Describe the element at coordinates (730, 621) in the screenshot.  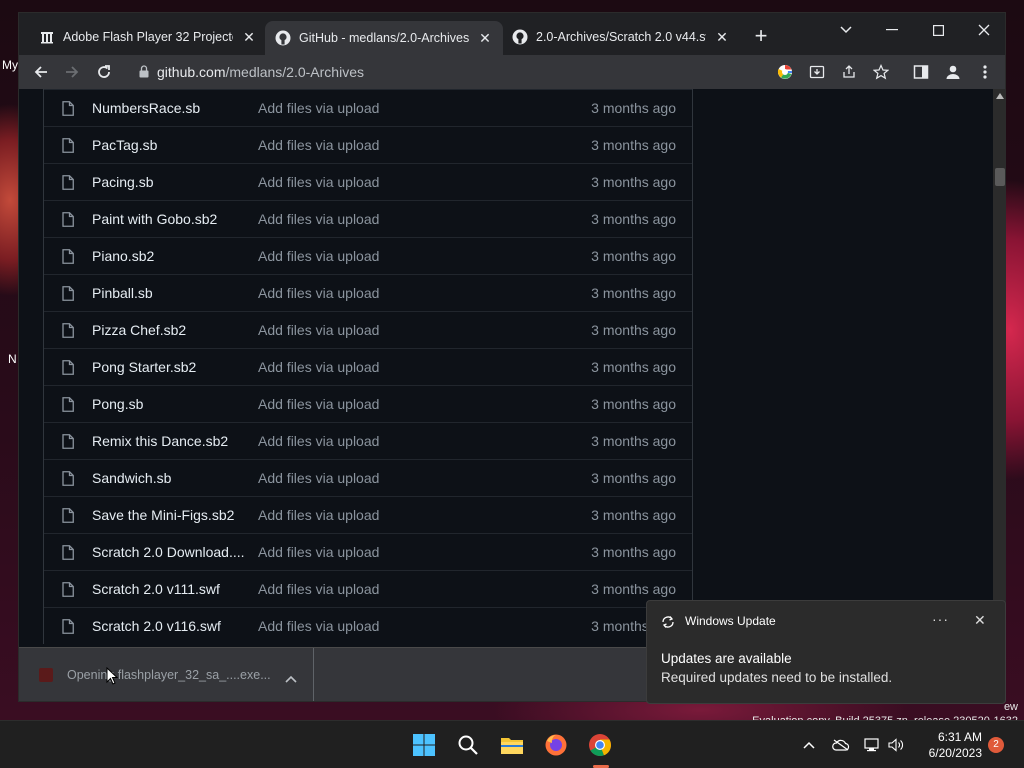
I see `notification-app-name: Windows Update` at that location.